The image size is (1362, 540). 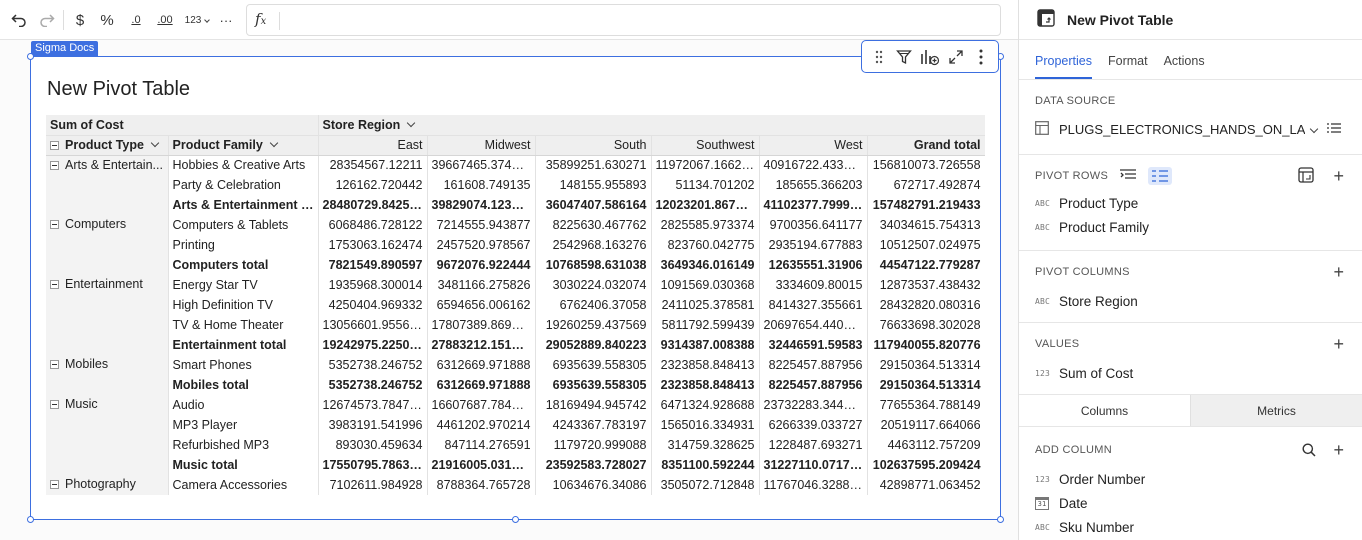 What do you see at coordinates (956, 57) in the screenshot?
I see `expand-icon` at bounding box center [956, 57].